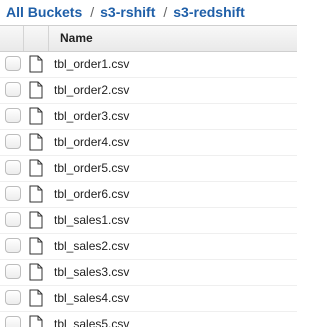 This screenshot has height=327, width=320. What do you see at coordinates (91, 64) in the screenshot?
I see `file-name: tbl_order1.csv` at bounding box center [91, 64].